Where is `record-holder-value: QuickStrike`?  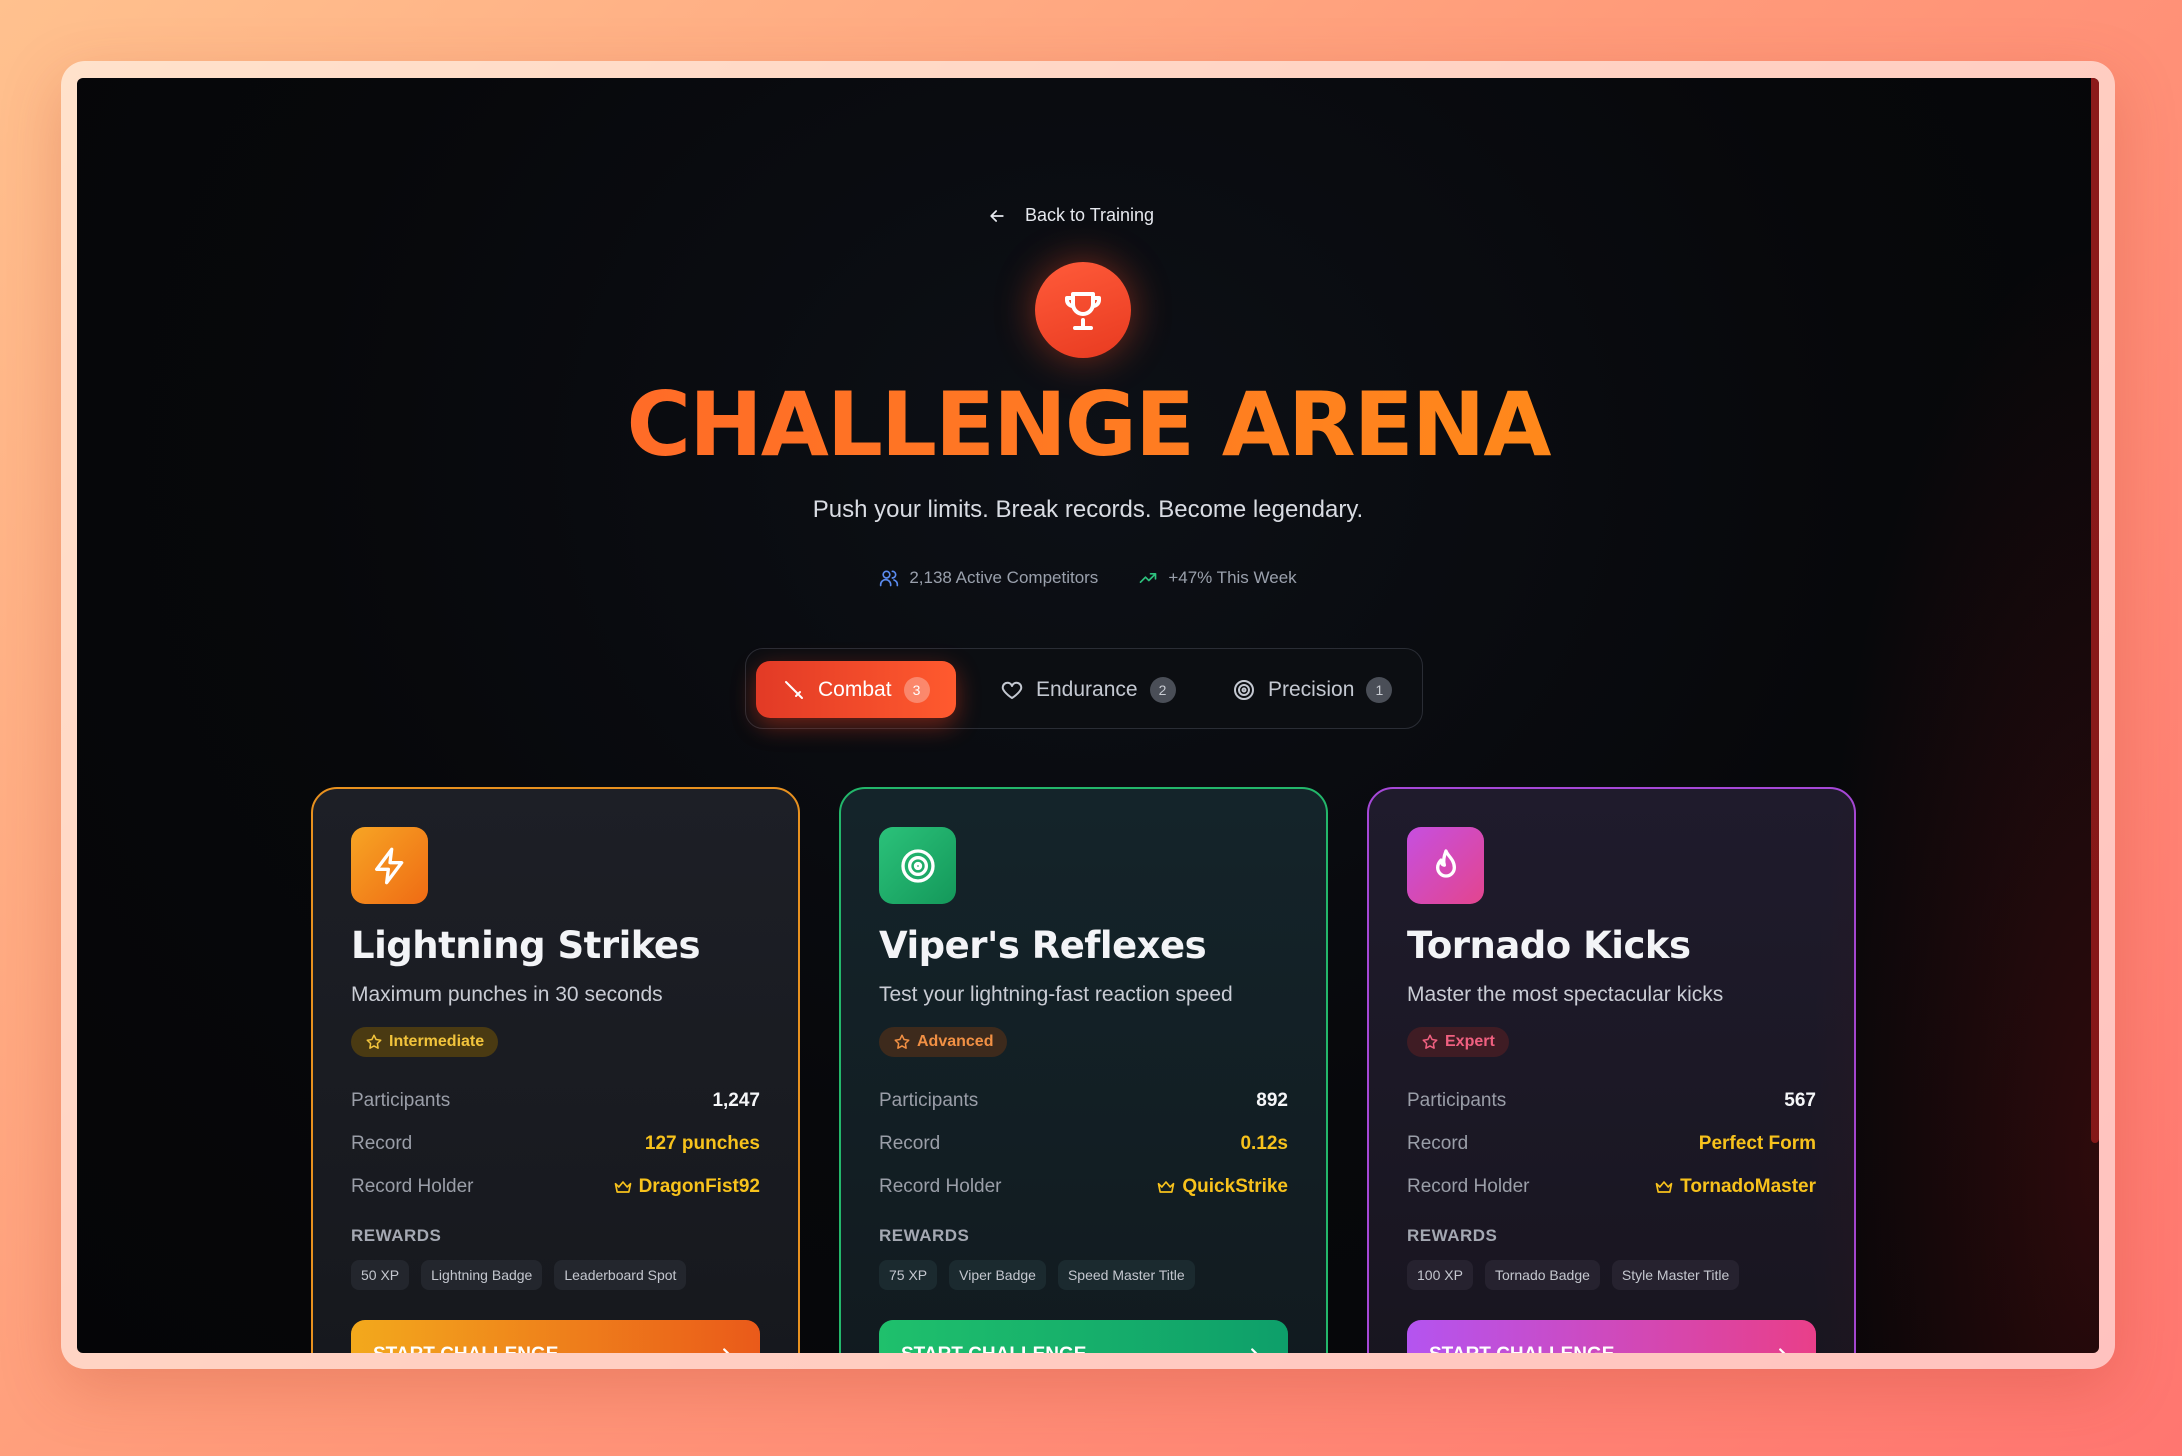
record-holder-value: QuickStrike is located at coordinates (1222, 1187).